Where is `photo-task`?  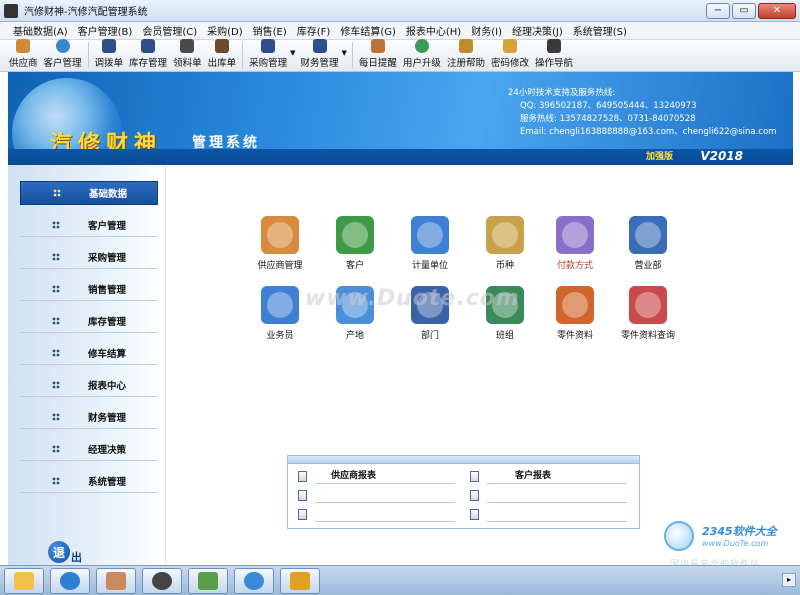
photo-task is located at coordinates (116, 580).